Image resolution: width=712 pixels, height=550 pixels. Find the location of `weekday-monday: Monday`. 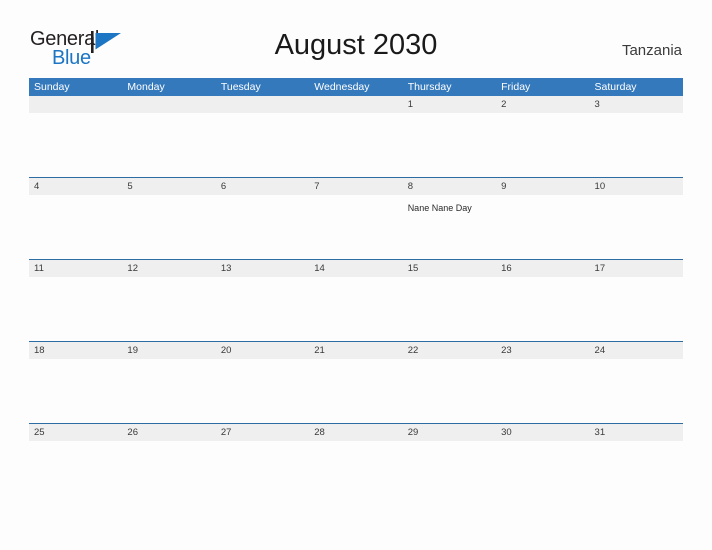

weekday-monday: Monday is located at coordinates (146, 87).